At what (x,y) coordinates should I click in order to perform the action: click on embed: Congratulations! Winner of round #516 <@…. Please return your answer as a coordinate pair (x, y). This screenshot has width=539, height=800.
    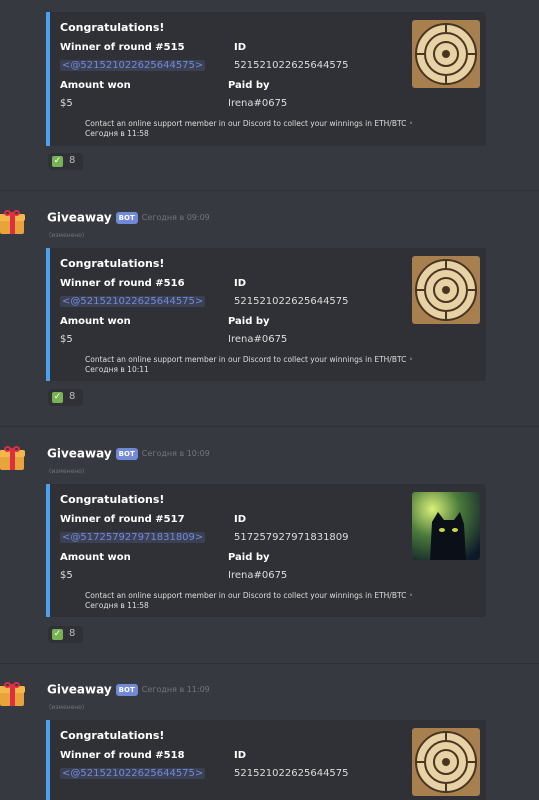
    Looking at the image, I should click on (266, 314).